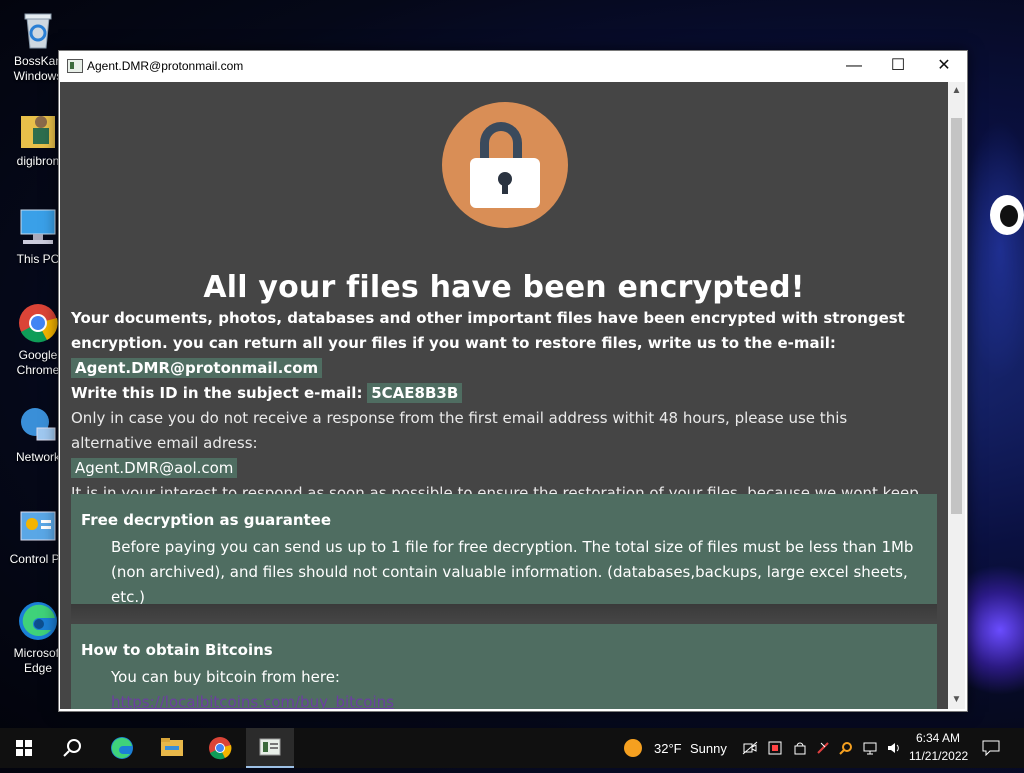  What do you see at coordinates (165, 66) in the screenshot?
I see `window-title: Agent.DMR@protonmail.com` at bounding box center [165, 66].